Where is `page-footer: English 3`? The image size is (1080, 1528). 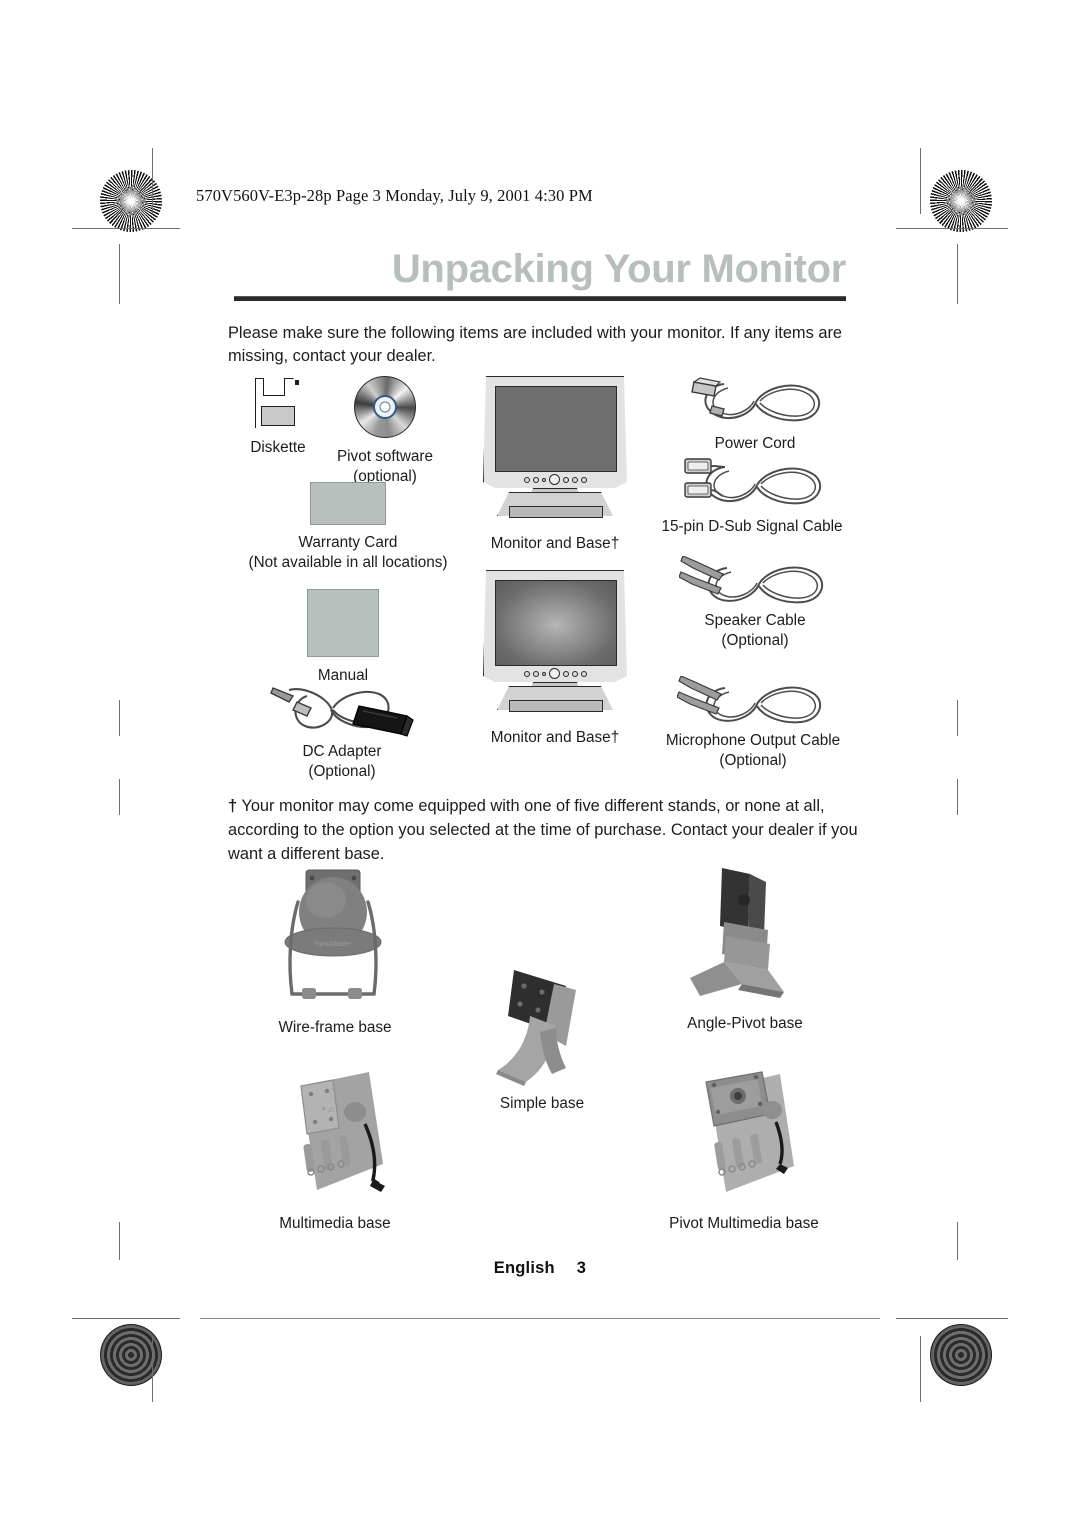
page-footer: English 3 is located at coordinates (540, 1268).